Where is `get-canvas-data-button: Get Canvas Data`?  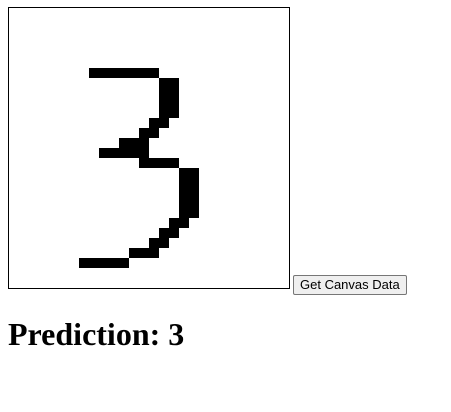
get-canvas-data-button: Get Canvas Data is located at coordinates (350, 285).